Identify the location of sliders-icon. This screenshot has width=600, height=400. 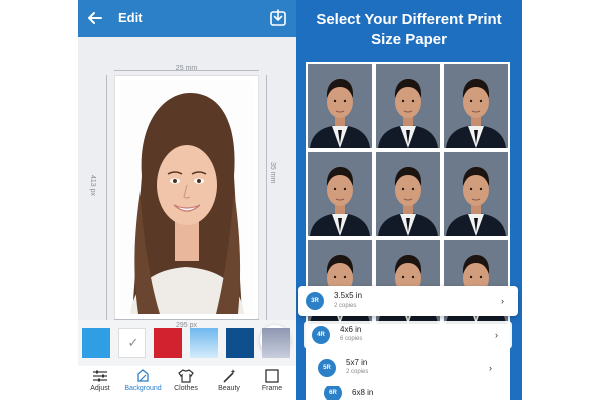
(100, 376).